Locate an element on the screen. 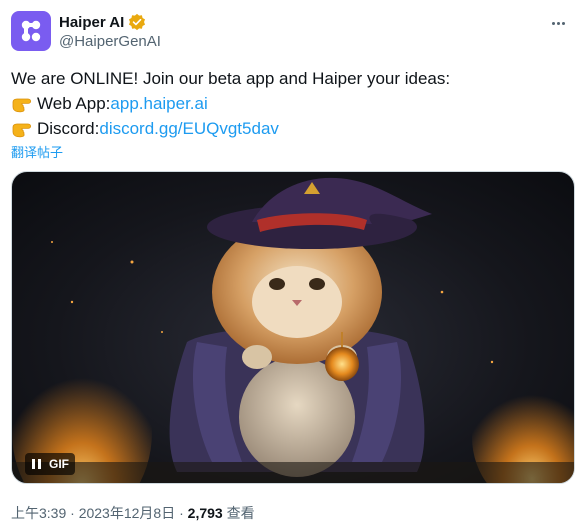  translate-post-link: 翻译帖子 is located at coordinates (37, 151).